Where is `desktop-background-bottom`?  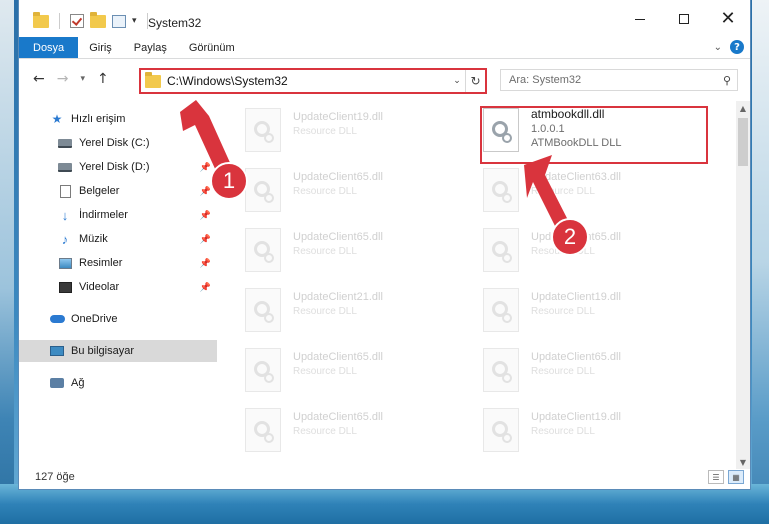 desktop-background-bottom is located at coordinates (384, 504).